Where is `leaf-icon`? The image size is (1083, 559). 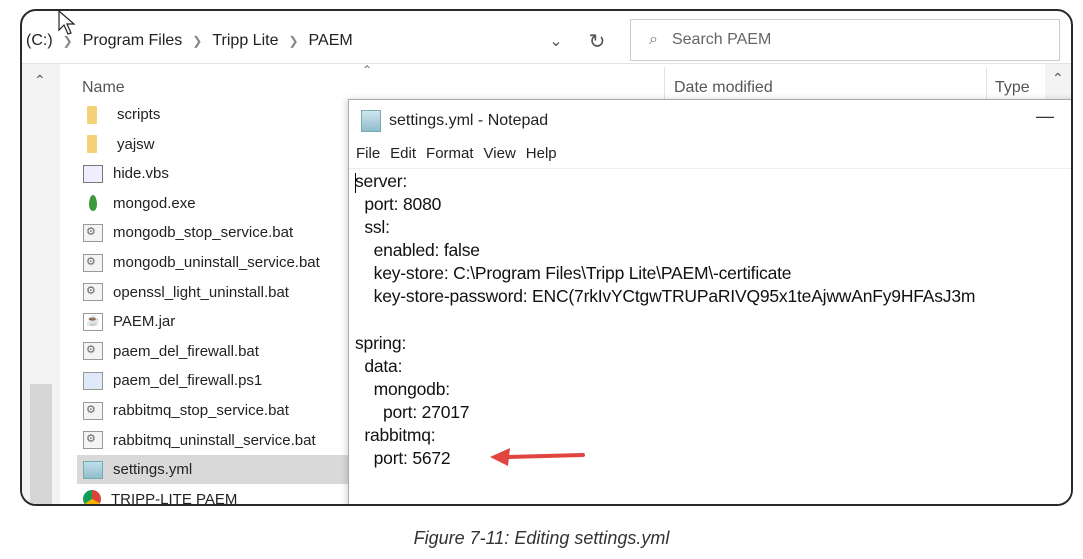 leaf-icon is located at coordinates (93, 203).